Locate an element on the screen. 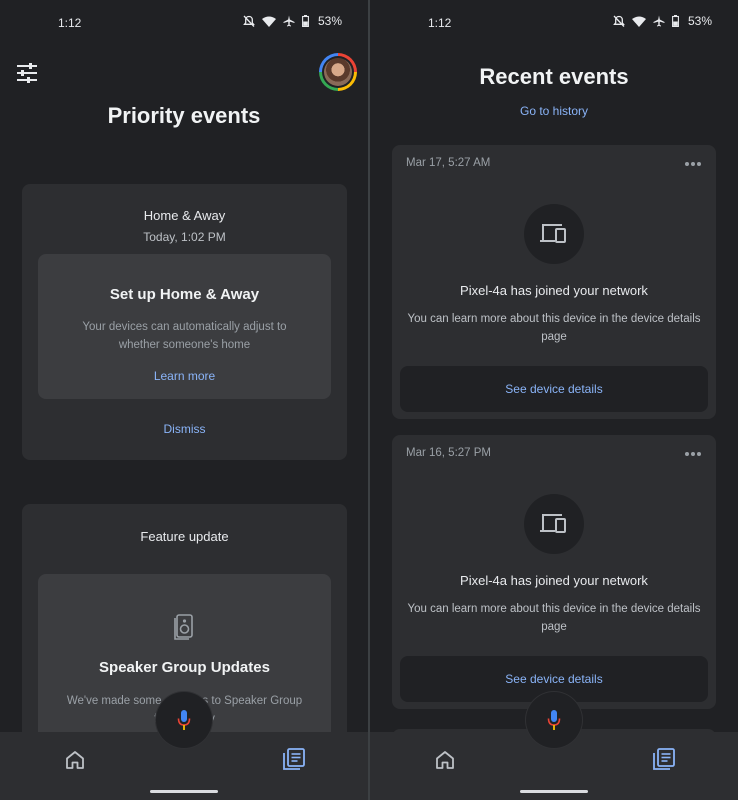 The height and width of the screenshot is (800, 738). avatar-photo is located at coordinates (338, 72).